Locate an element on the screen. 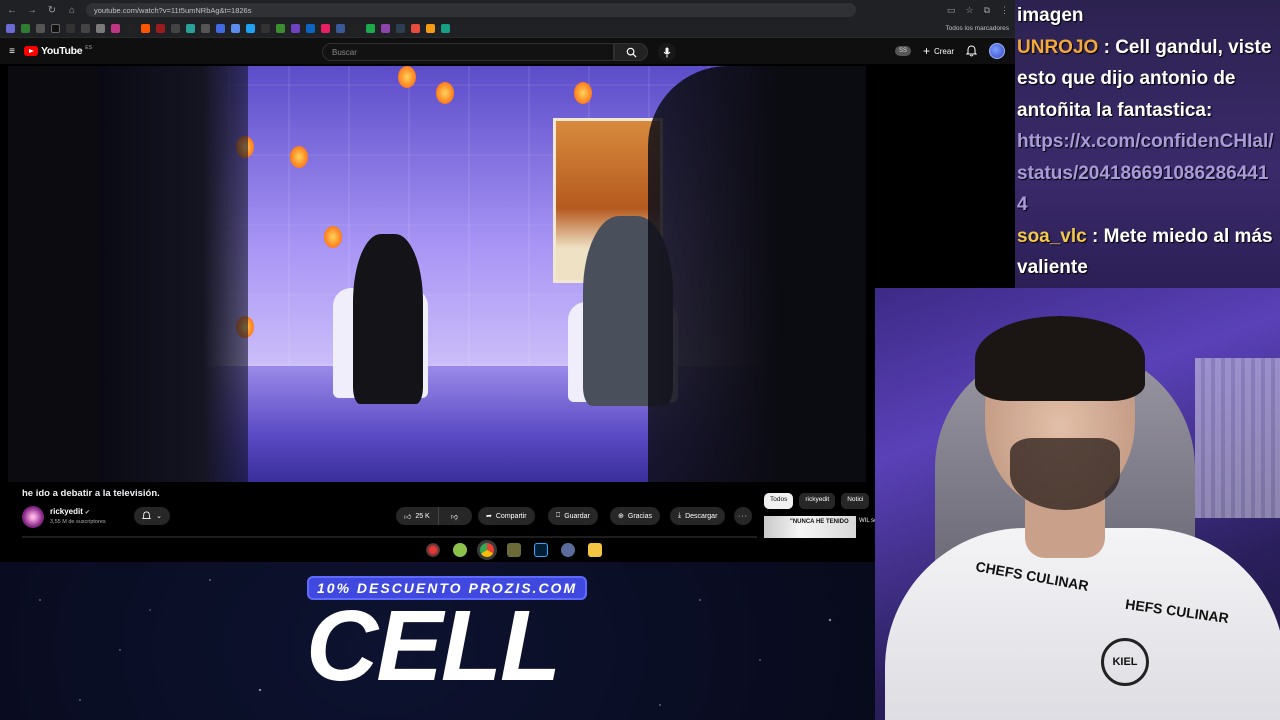  video-frame-crew-member is located at coordinates (757, 274).